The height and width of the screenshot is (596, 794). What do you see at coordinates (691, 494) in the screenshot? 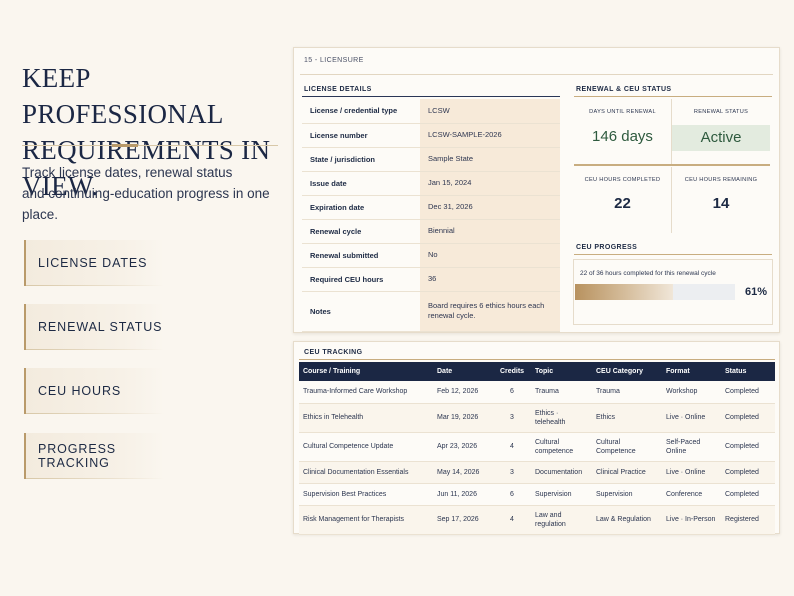
I see `ceu-table-cell: Conference` at bounding box center [691, 494].